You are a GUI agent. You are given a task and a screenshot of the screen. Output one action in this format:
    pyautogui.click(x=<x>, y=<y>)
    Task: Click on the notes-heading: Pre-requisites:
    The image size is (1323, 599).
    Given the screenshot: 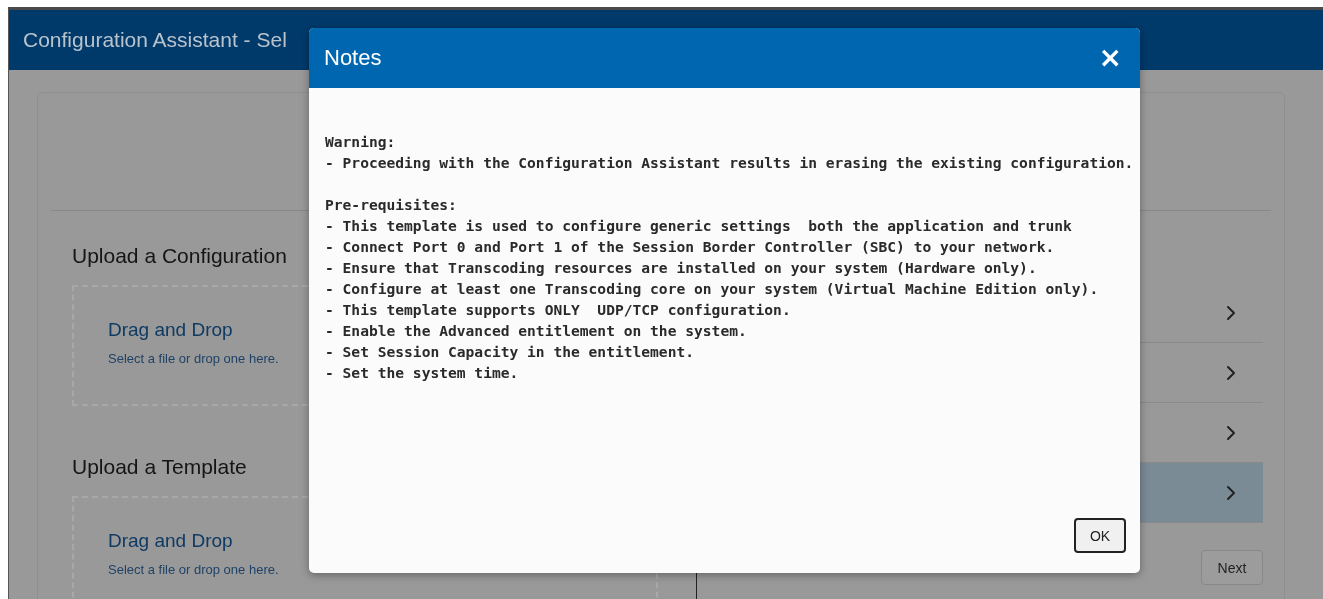 What is the action you would take?
    pyautogui.click(x=391, y=205)
    